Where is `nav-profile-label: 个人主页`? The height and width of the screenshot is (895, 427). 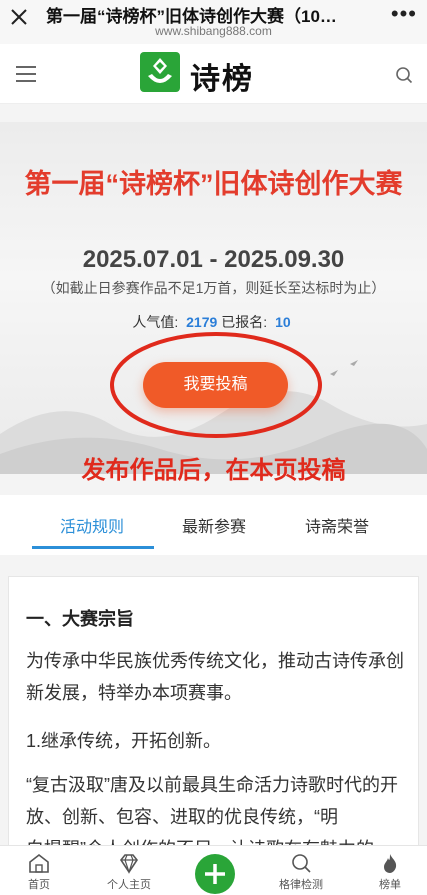 nav-profile-label: 个人主页 is located at coordinates (129, 885).